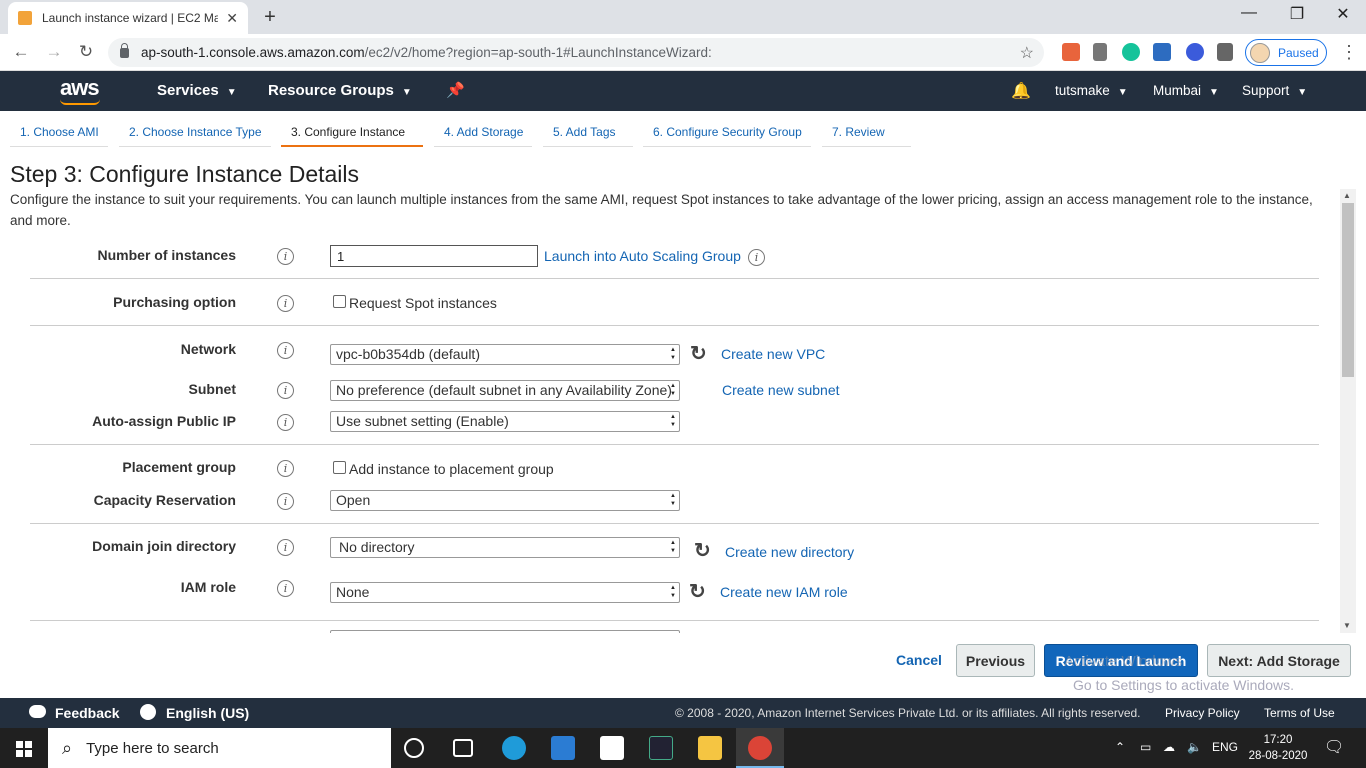 The height and width of the screenshot is (768, 1366). What do you see at coordinates (1343, 14) in the screenshot?
I see `close-window-icon: ✕` at bounding box center [1343, 14].